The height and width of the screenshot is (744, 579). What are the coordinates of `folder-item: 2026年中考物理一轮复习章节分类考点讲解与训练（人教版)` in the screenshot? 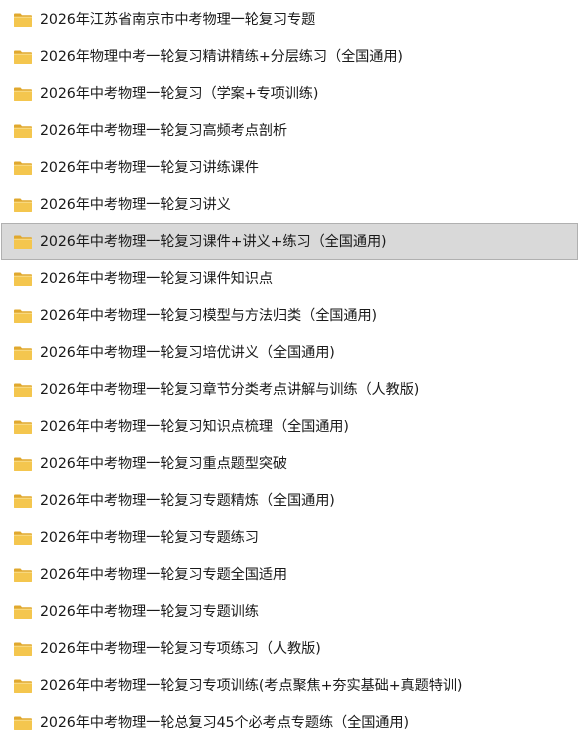 It's located at (289, 389).